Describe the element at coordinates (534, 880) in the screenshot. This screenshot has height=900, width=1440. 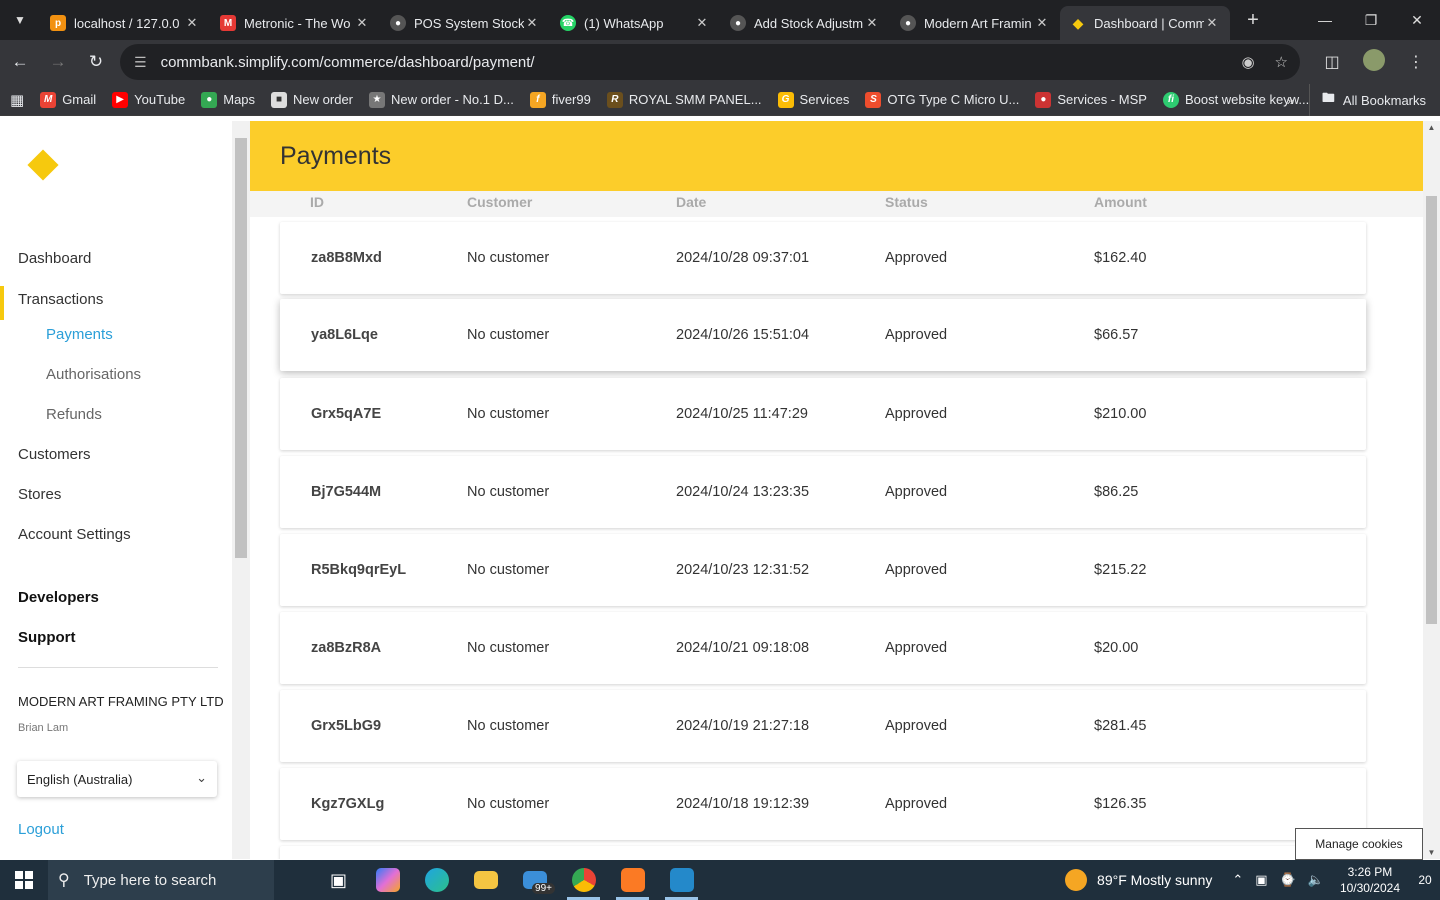
I see `mail-icon: 99+` at that location.